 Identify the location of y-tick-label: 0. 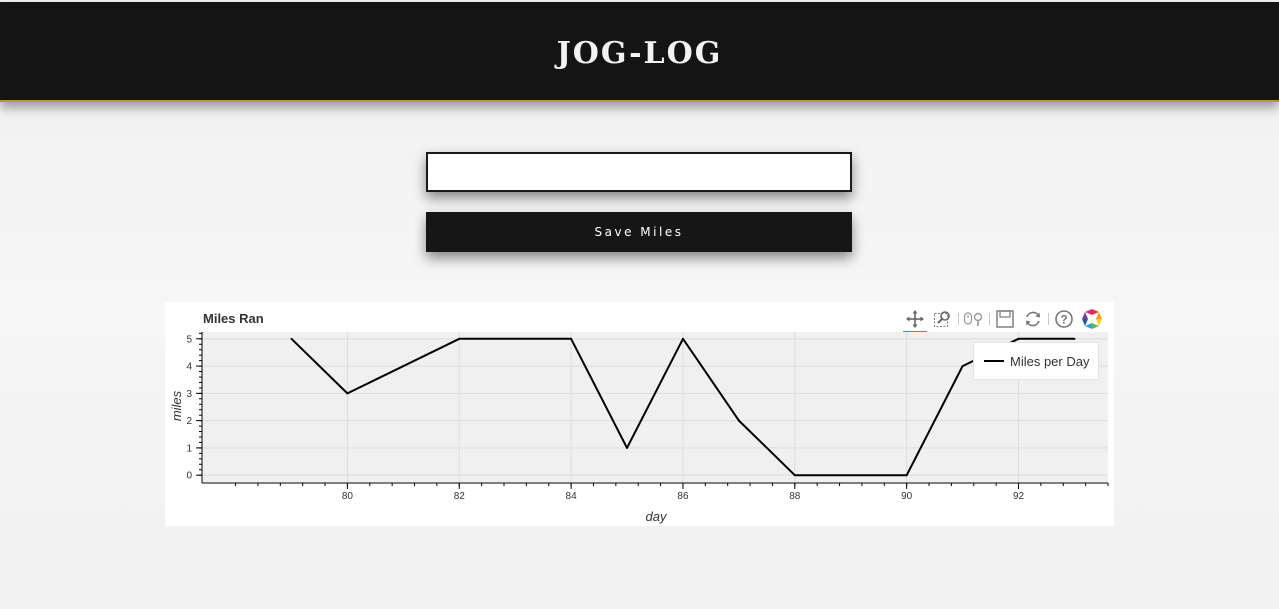
(189, 476).